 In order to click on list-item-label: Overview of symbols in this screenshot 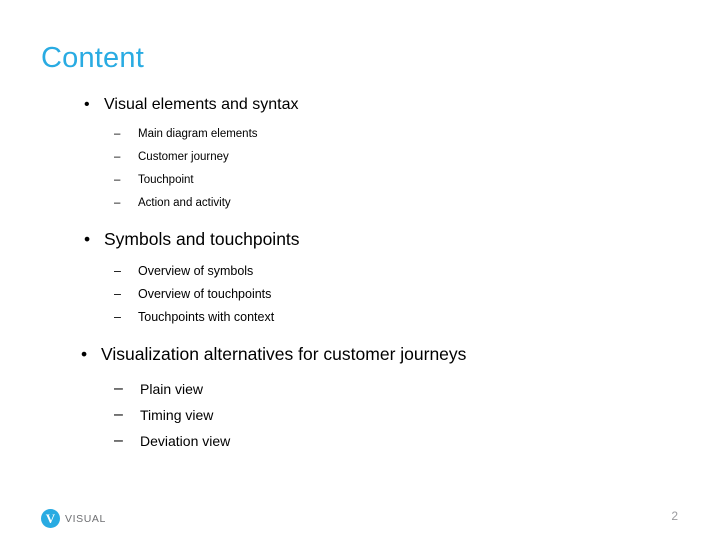, I will do `click(196, 271)`.